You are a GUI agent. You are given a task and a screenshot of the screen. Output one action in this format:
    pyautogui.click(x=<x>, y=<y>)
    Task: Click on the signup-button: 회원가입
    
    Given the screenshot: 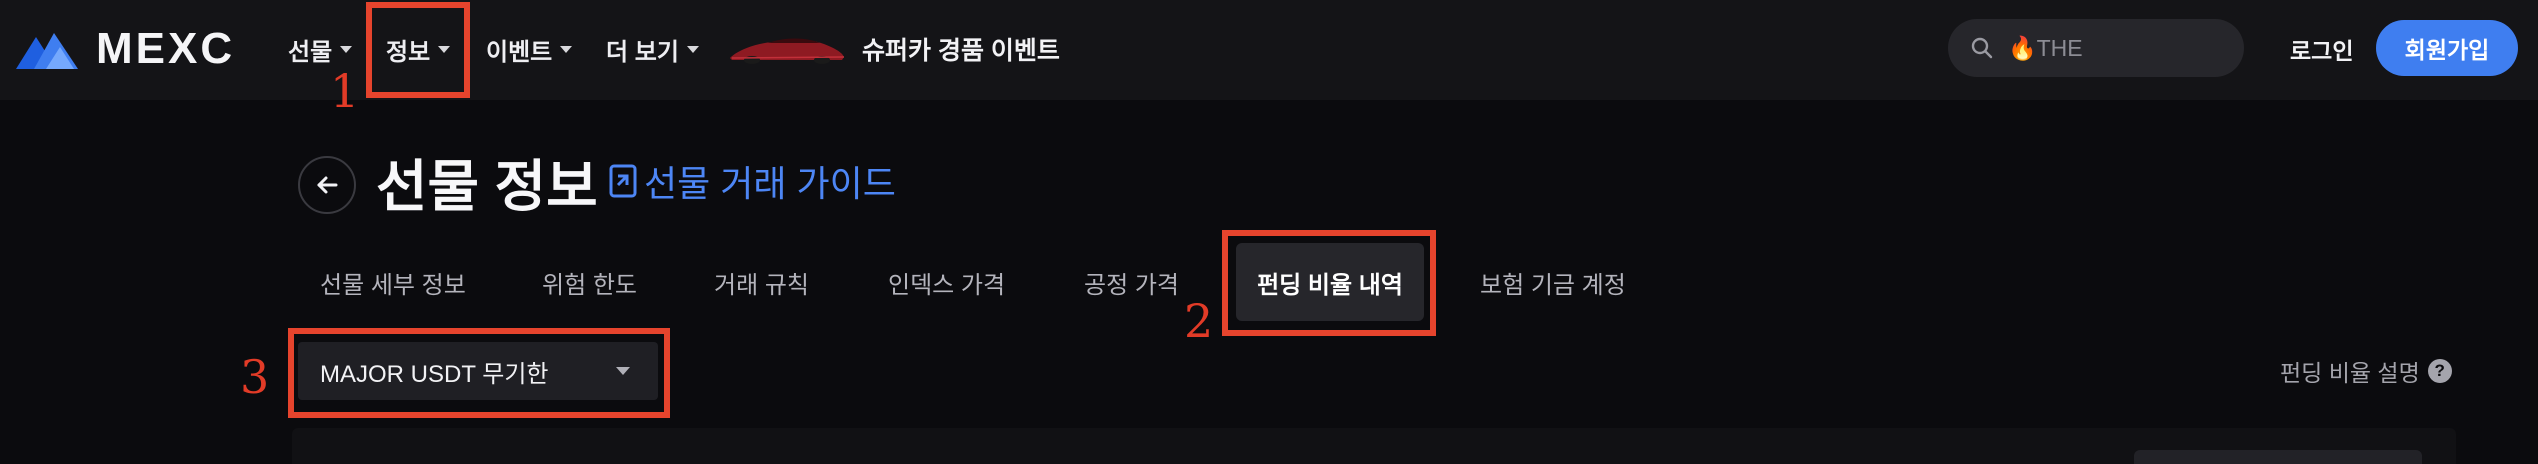 What is the action you would take?
    pyautogui.click(x=2447, y=48)
    